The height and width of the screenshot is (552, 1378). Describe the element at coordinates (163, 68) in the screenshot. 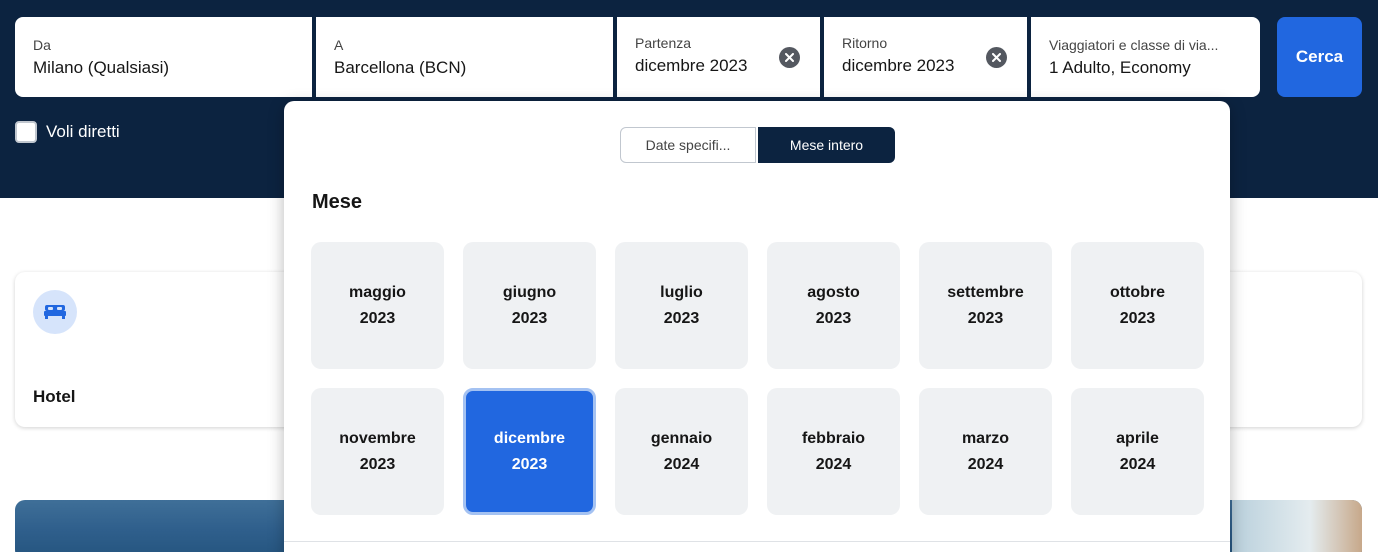

I see `from-value: Milano (Qualsiasi)` at that location.